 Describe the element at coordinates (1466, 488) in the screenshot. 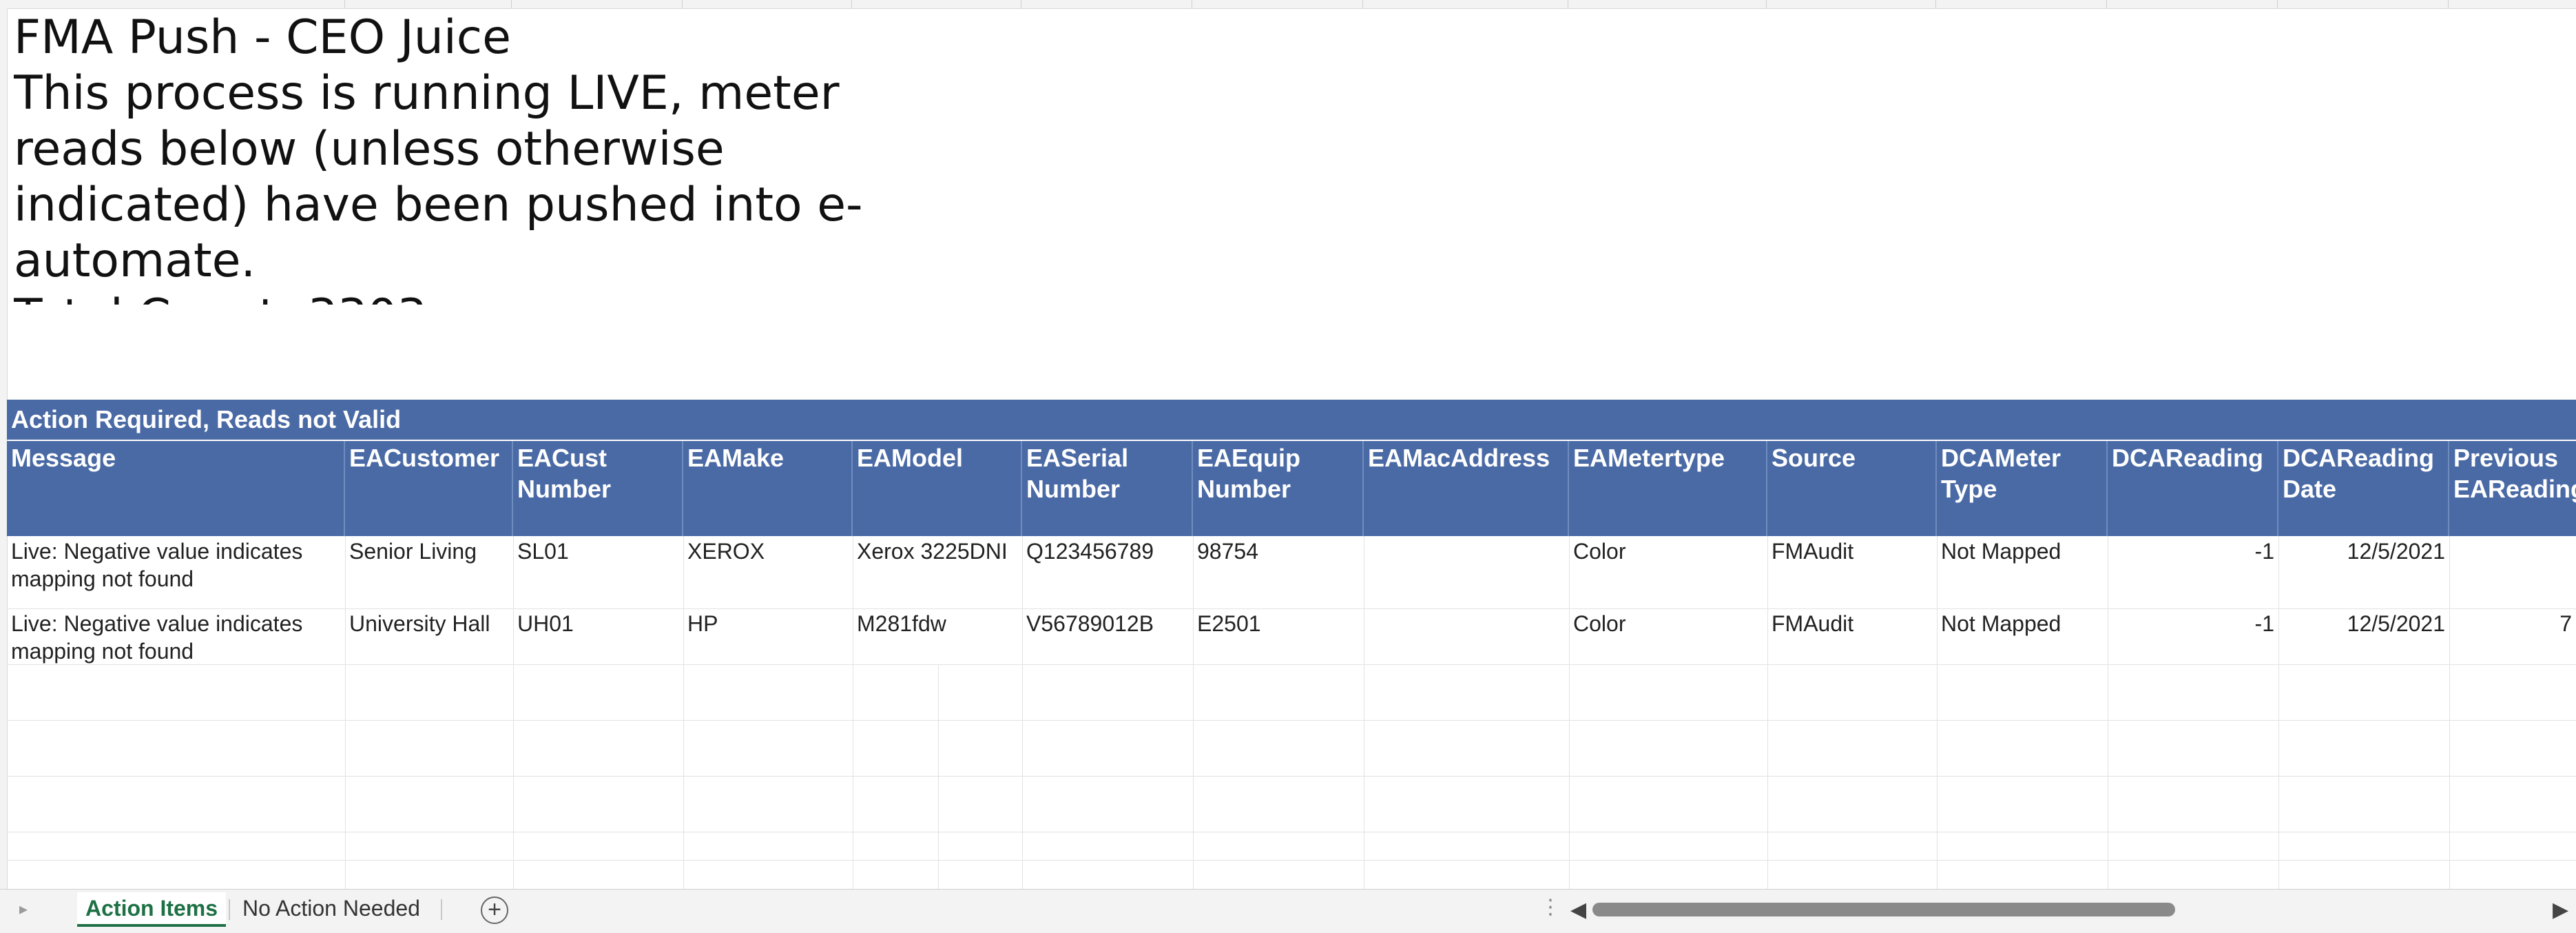

I see `header-eamacaddress: EAMacAddress` at that location.